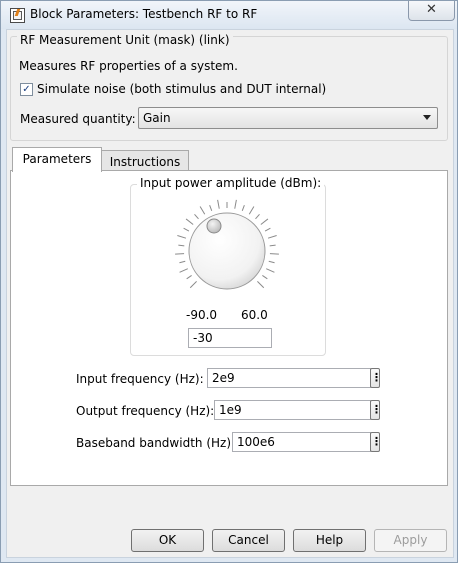 The image size is (458, 563). What do you see at coordinates (145, 411) in the screenshot?
I see `output-frequency-label: Output frequency (Hz):` at bounding box center [145, 411].